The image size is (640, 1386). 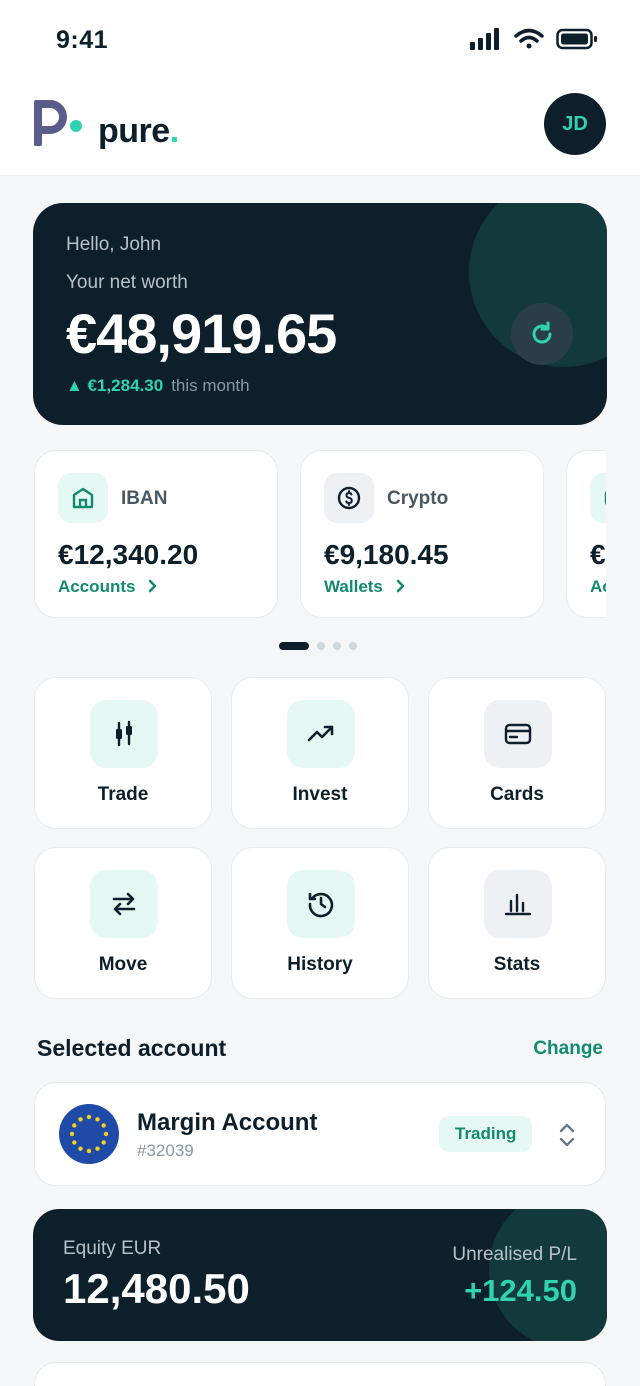 What do you see at coordinates (518, 734) in the screenshot?
I see `credit-card-icon` at bounding box center [518, 734].